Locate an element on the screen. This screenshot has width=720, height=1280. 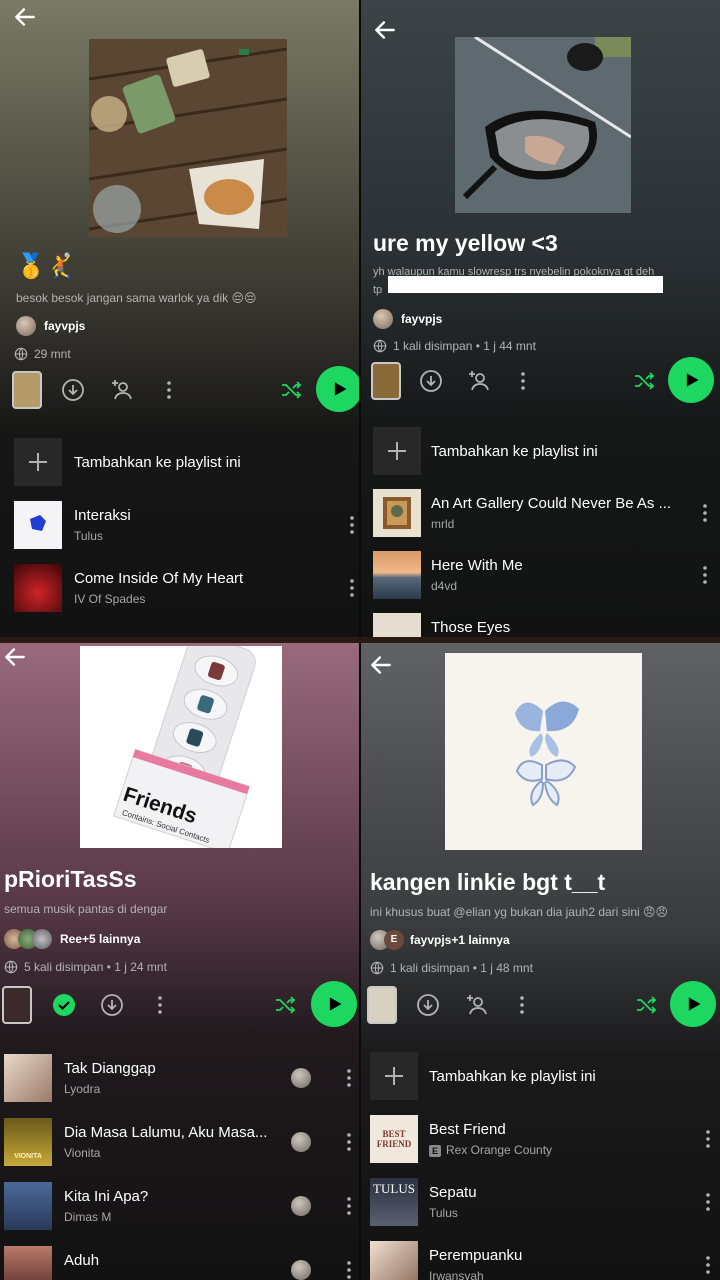
playlist-title: ure my yellow <3 is located at coordinates (465, 243).